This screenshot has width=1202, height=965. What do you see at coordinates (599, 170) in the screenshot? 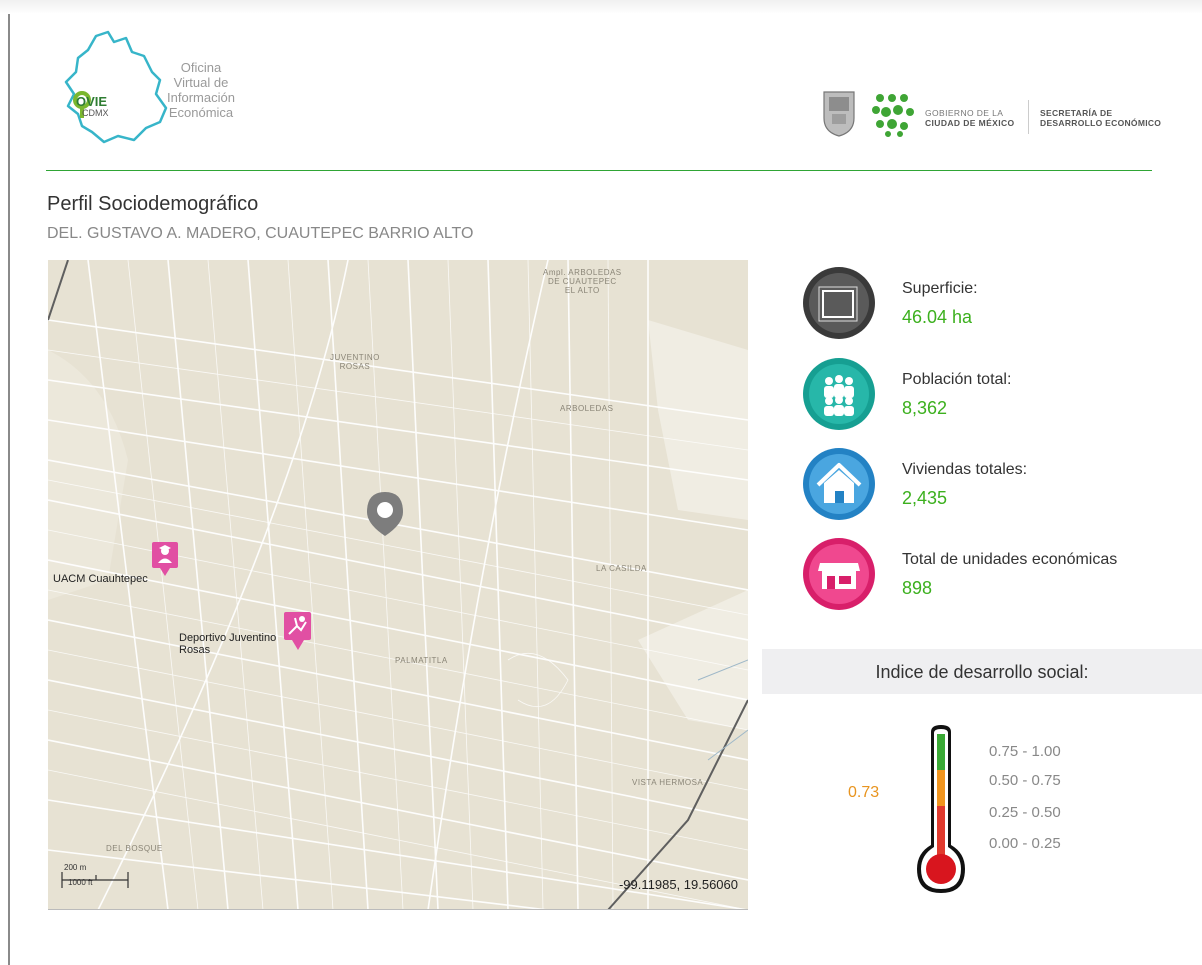
I see `header-divider` at bounding box center [599, 170].